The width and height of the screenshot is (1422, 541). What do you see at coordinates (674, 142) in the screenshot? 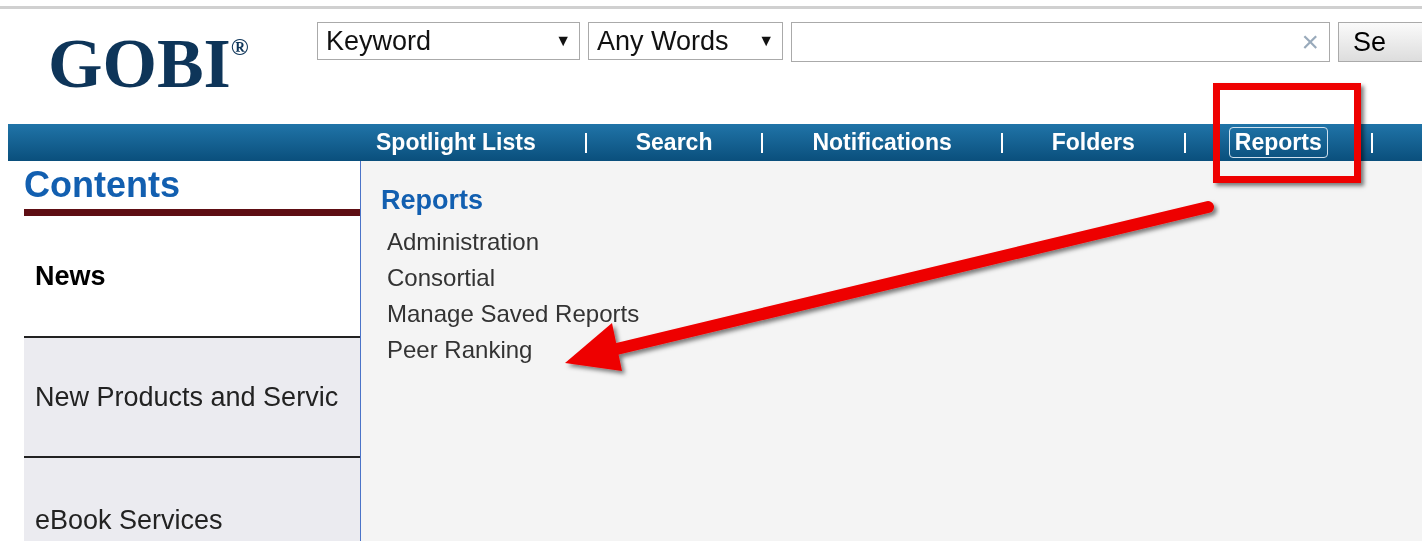
I see `nav-tab: Search` at bounding box center [674, 142].